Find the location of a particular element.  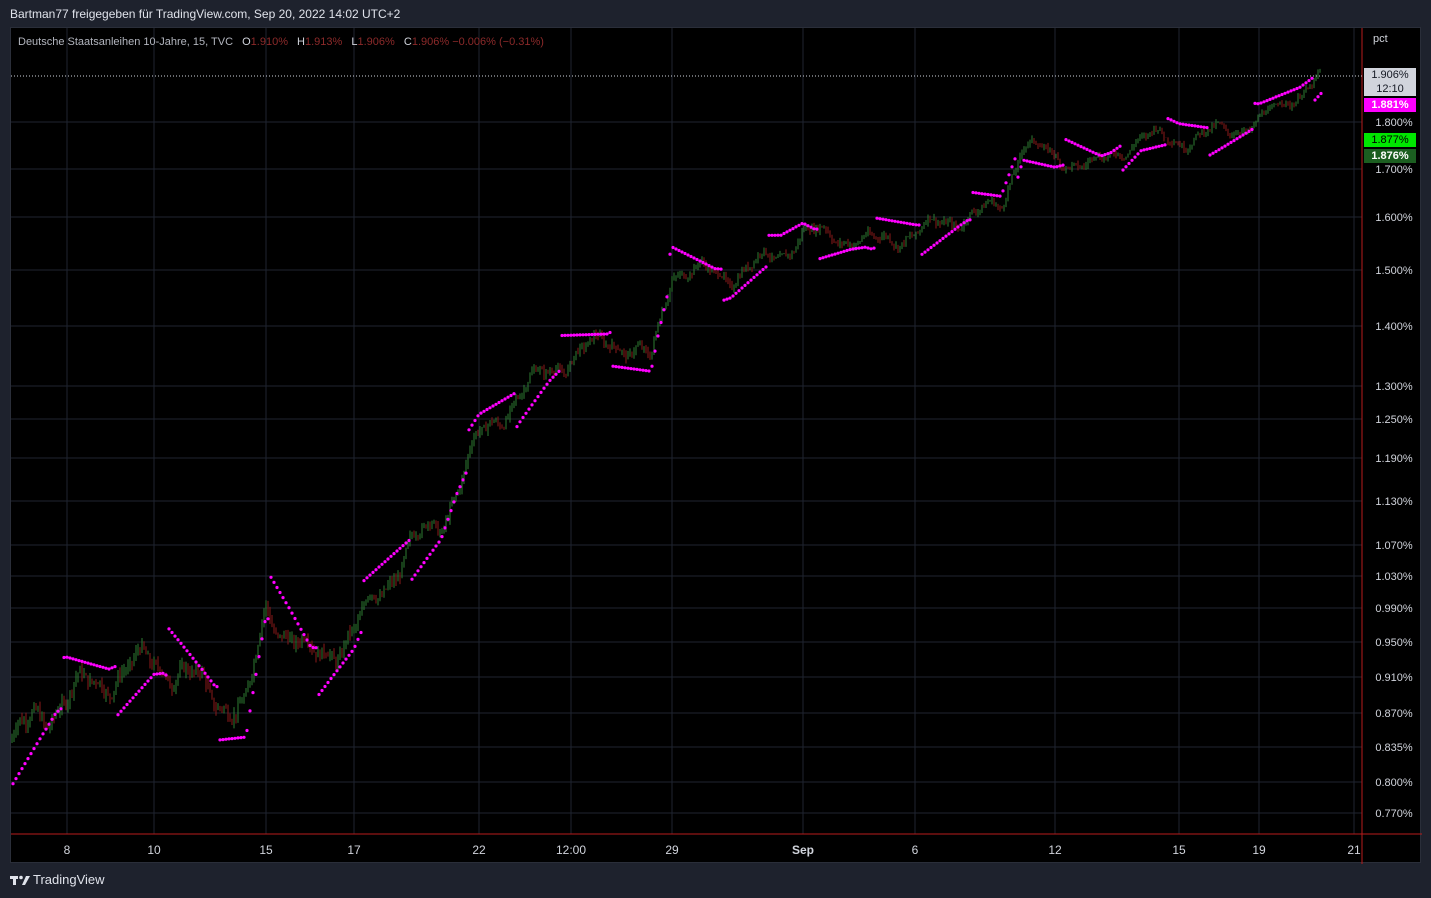

last-price-tag: 1.906% is located at coordinates (1390, 75).